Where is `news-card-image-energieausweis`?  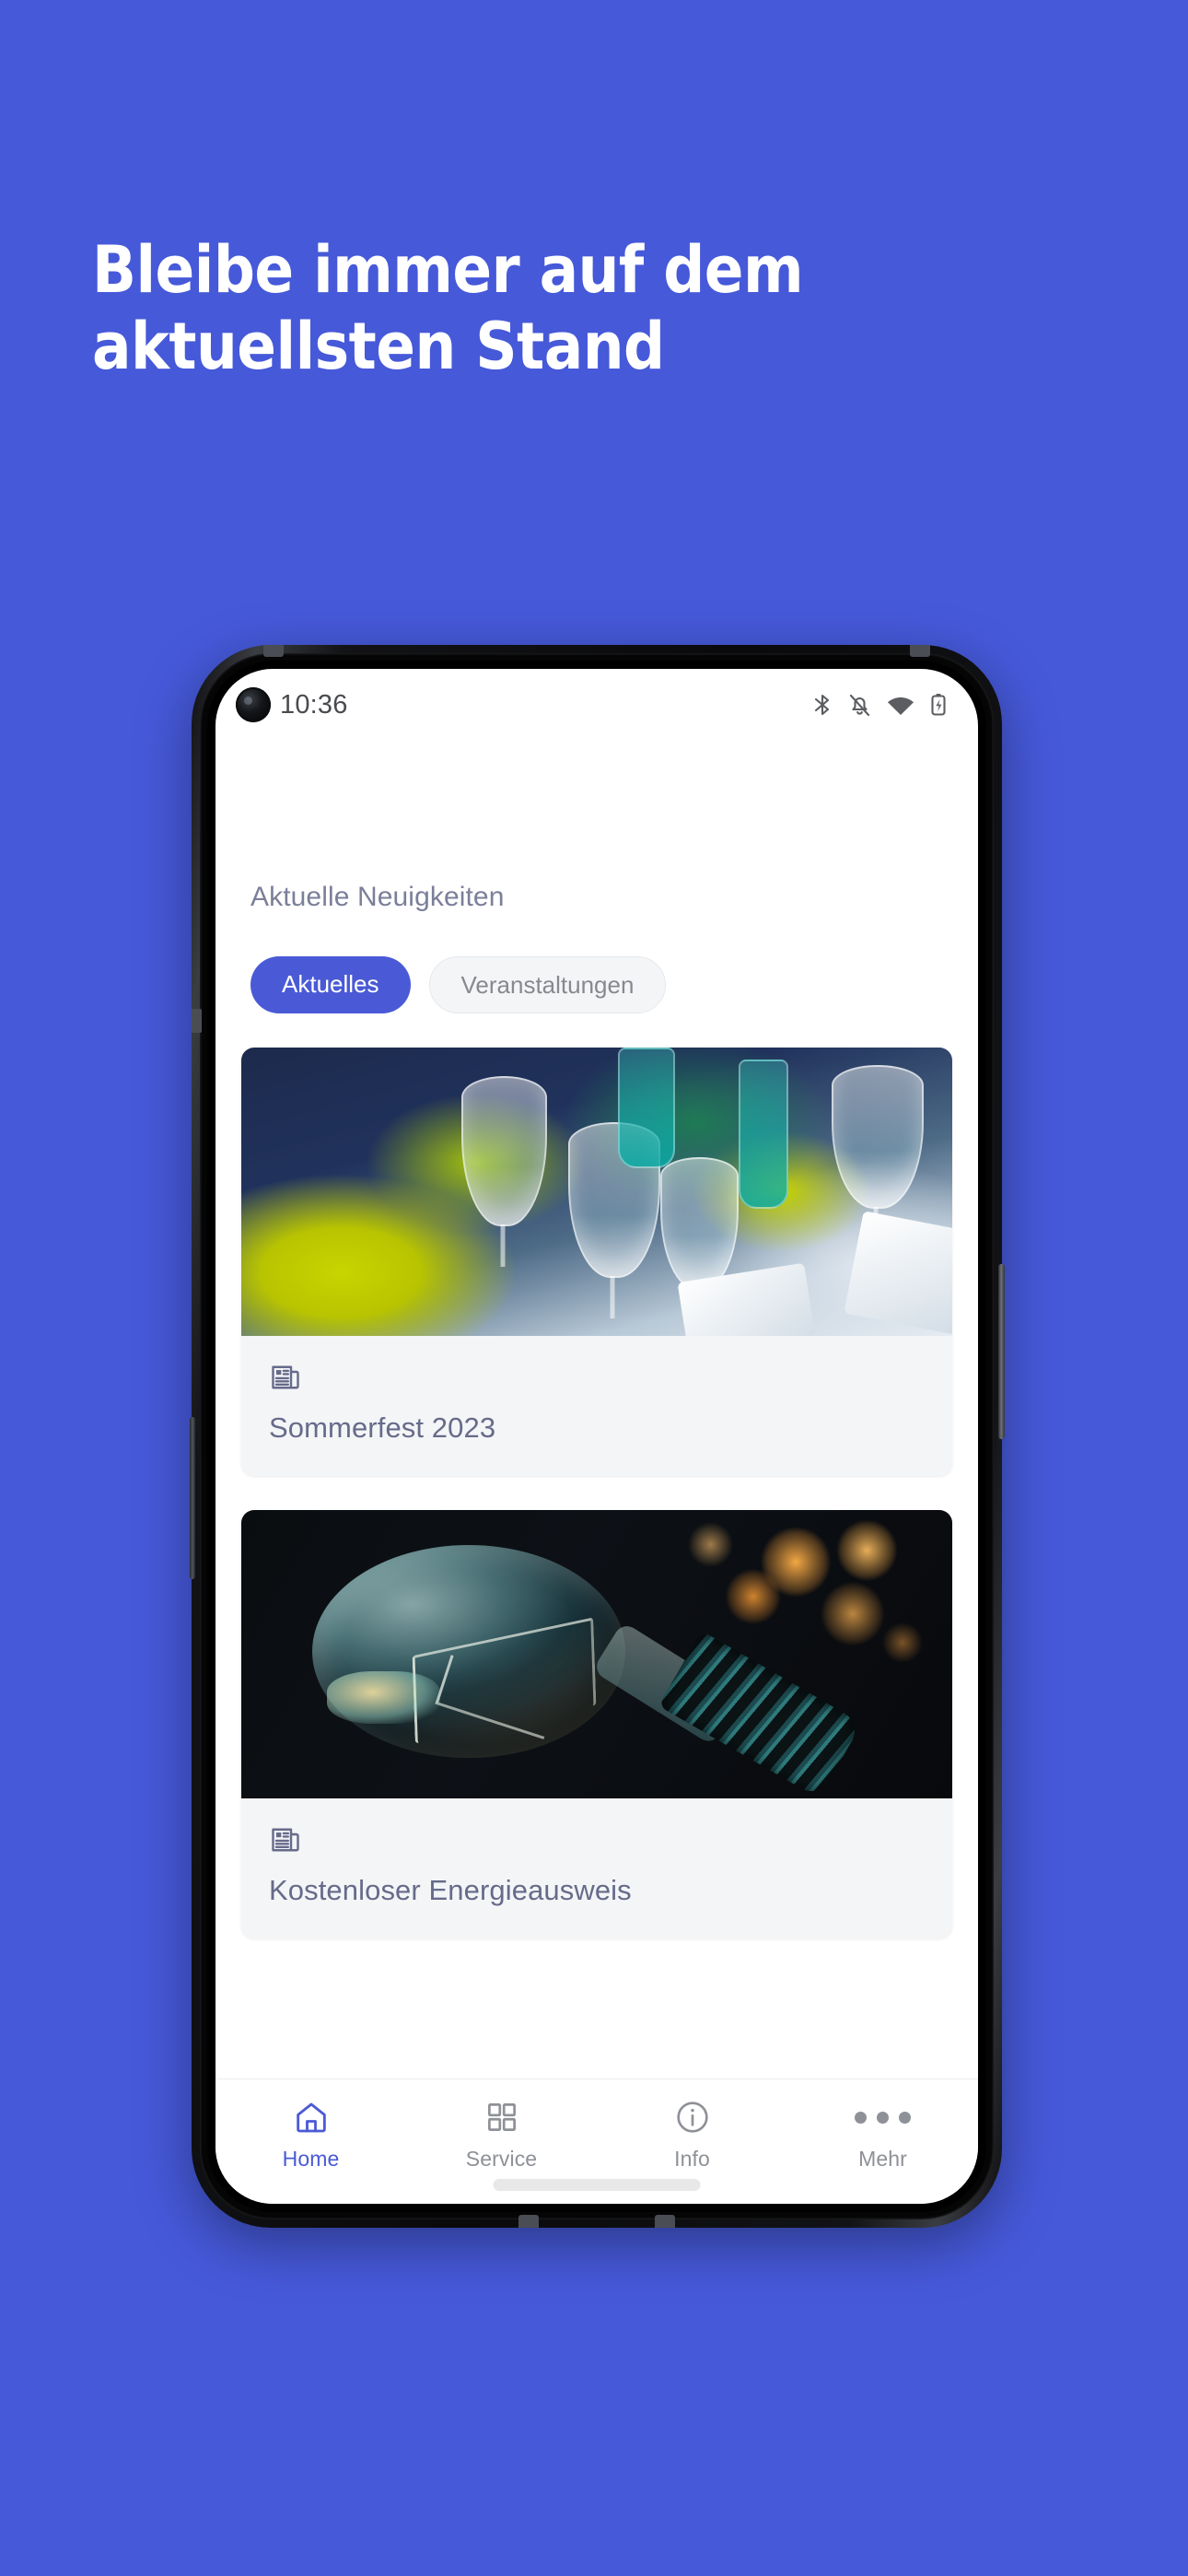
news-card-image-energieausweis is located at coordinates (596, 1654).